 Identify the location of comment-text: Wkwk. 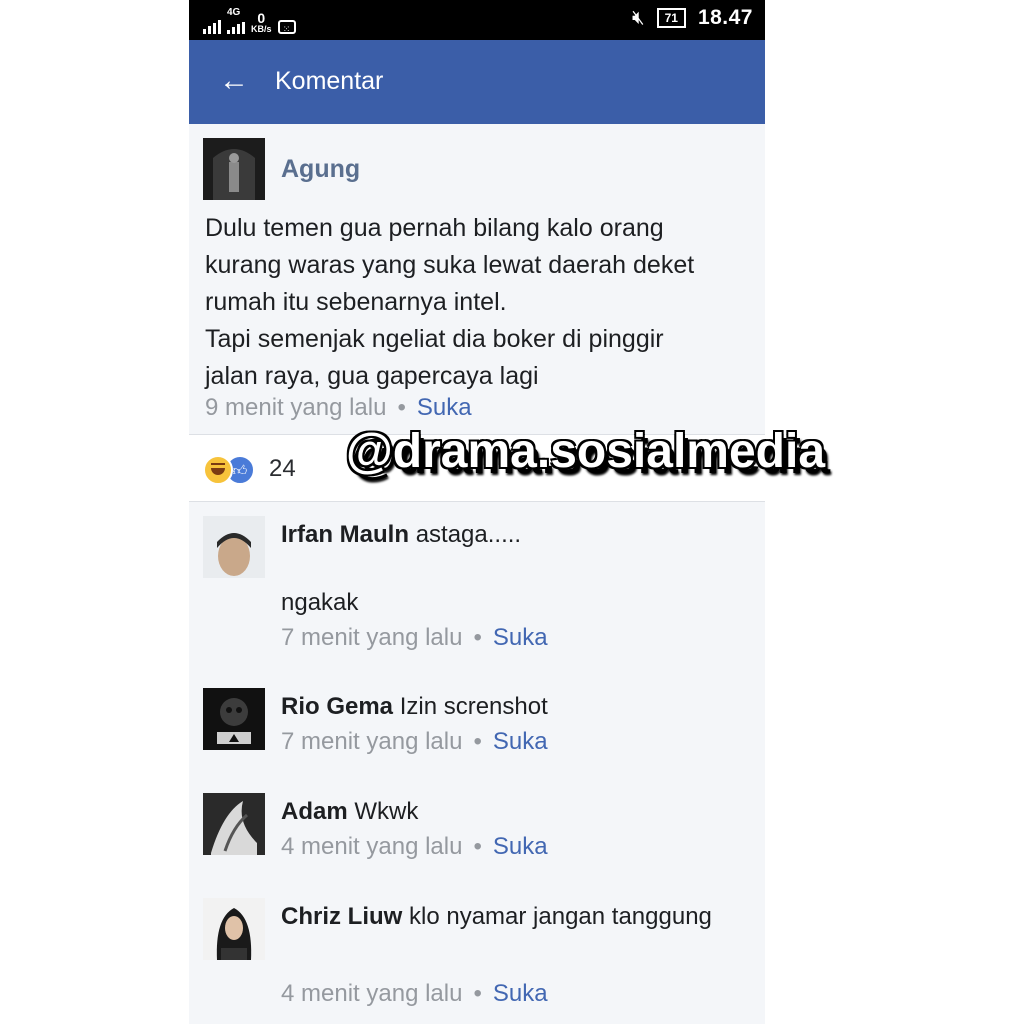
(386, 811).